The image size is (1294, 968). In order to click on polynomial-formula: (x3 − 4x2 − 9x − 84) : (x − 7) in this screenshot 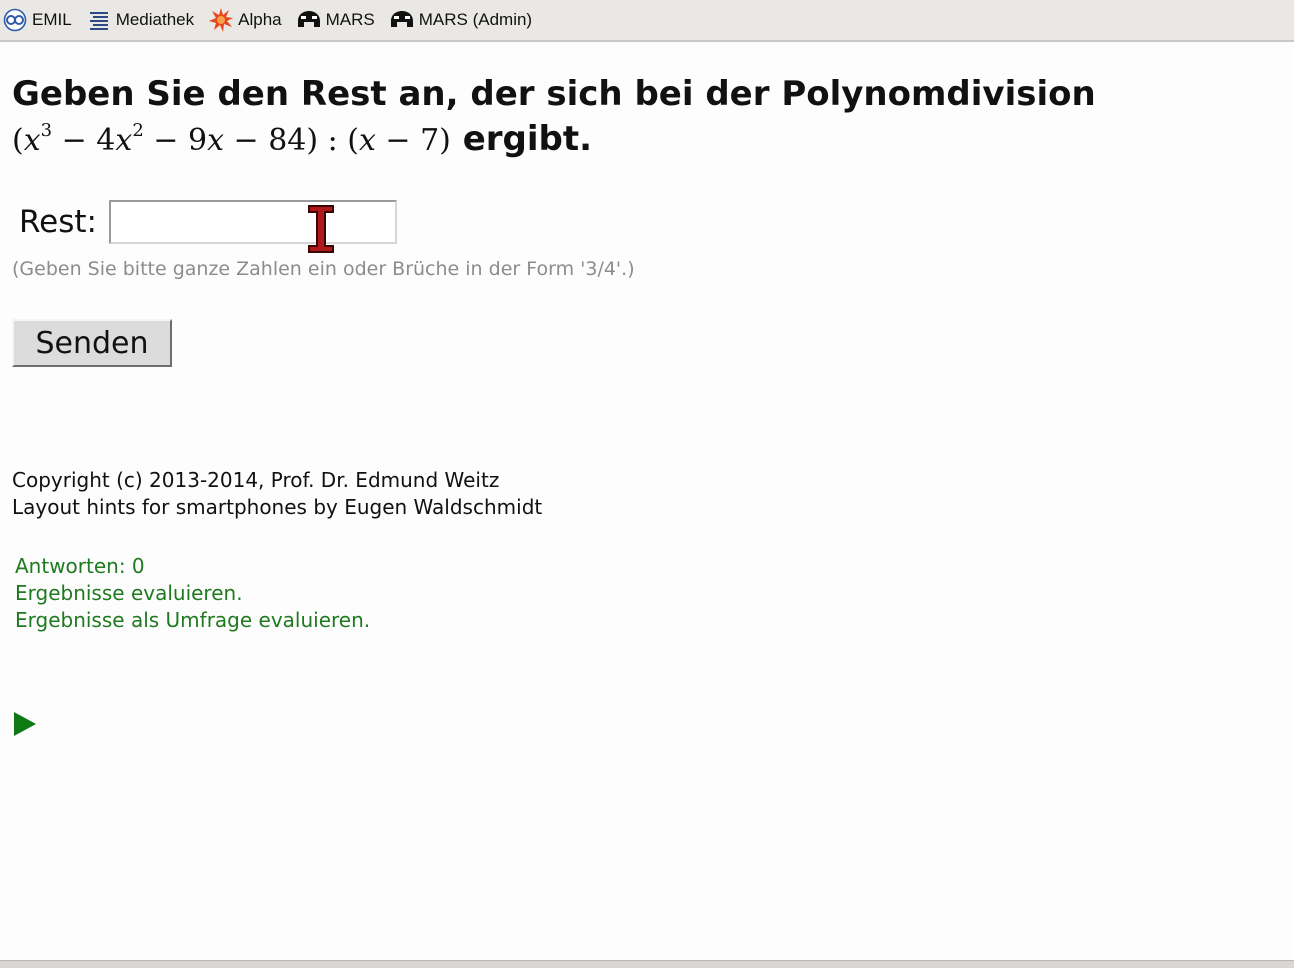, I will do `click(231, 139)`.